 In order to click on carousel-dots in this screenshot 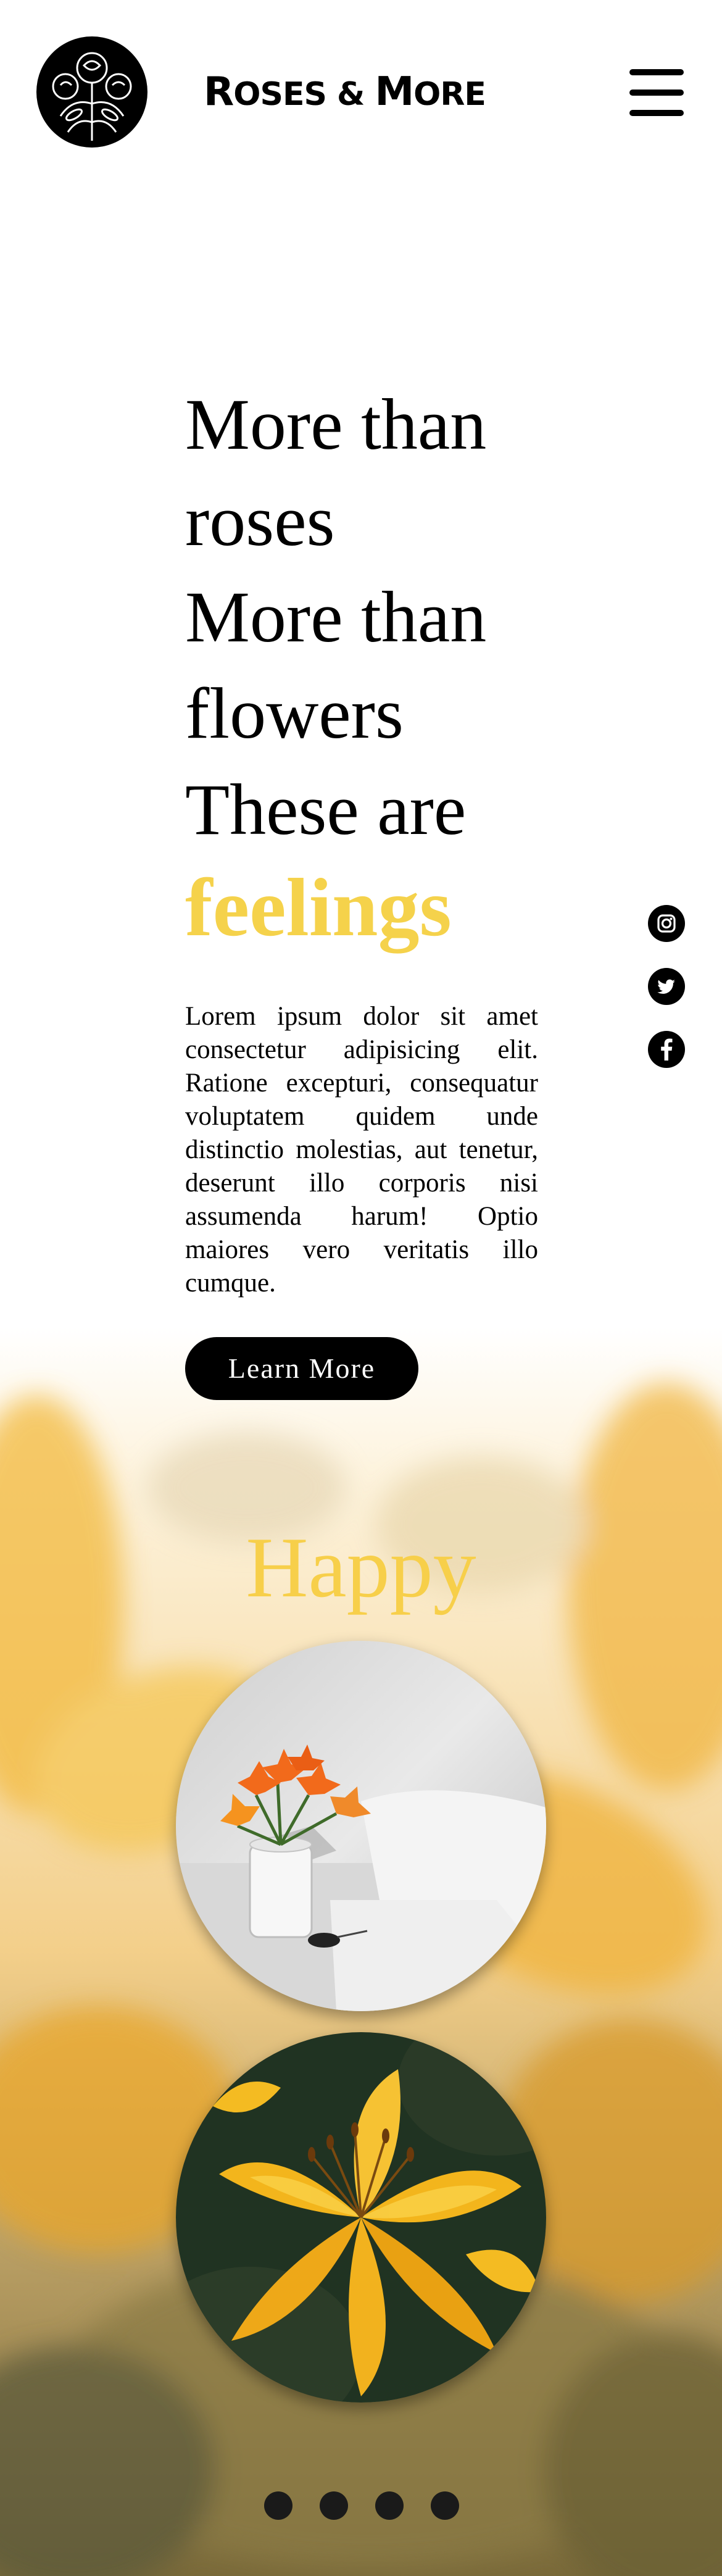, I will do `click(363, 2505)`.